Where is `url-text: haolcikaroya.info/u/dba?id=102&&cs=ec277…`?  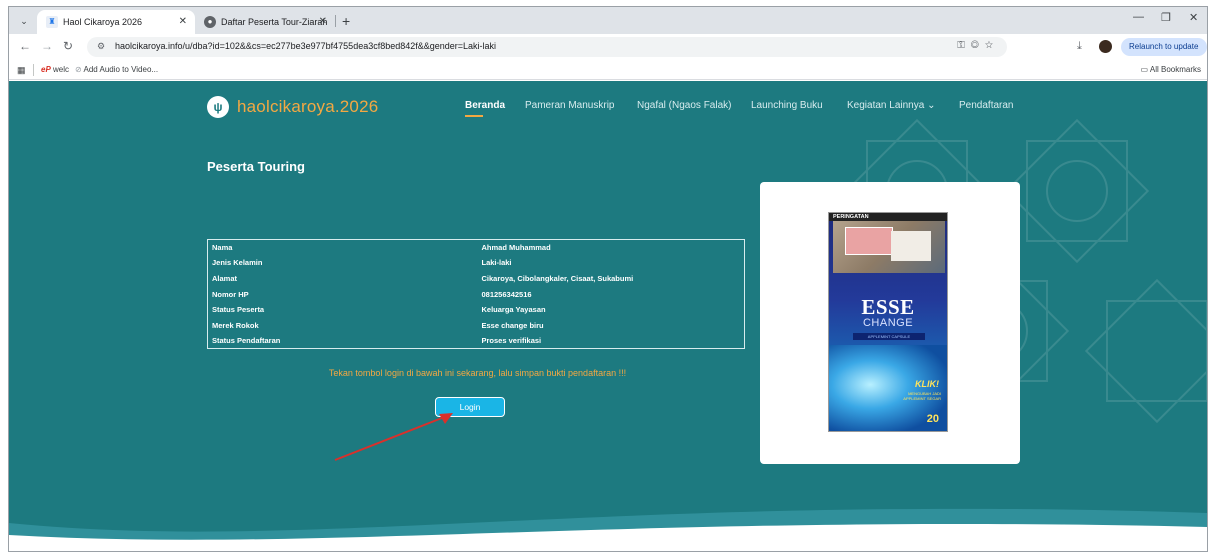
url-text: haolcikaroya.info/u/dba?id=102&&cs=ec277… is located at coordinates (305, 46).